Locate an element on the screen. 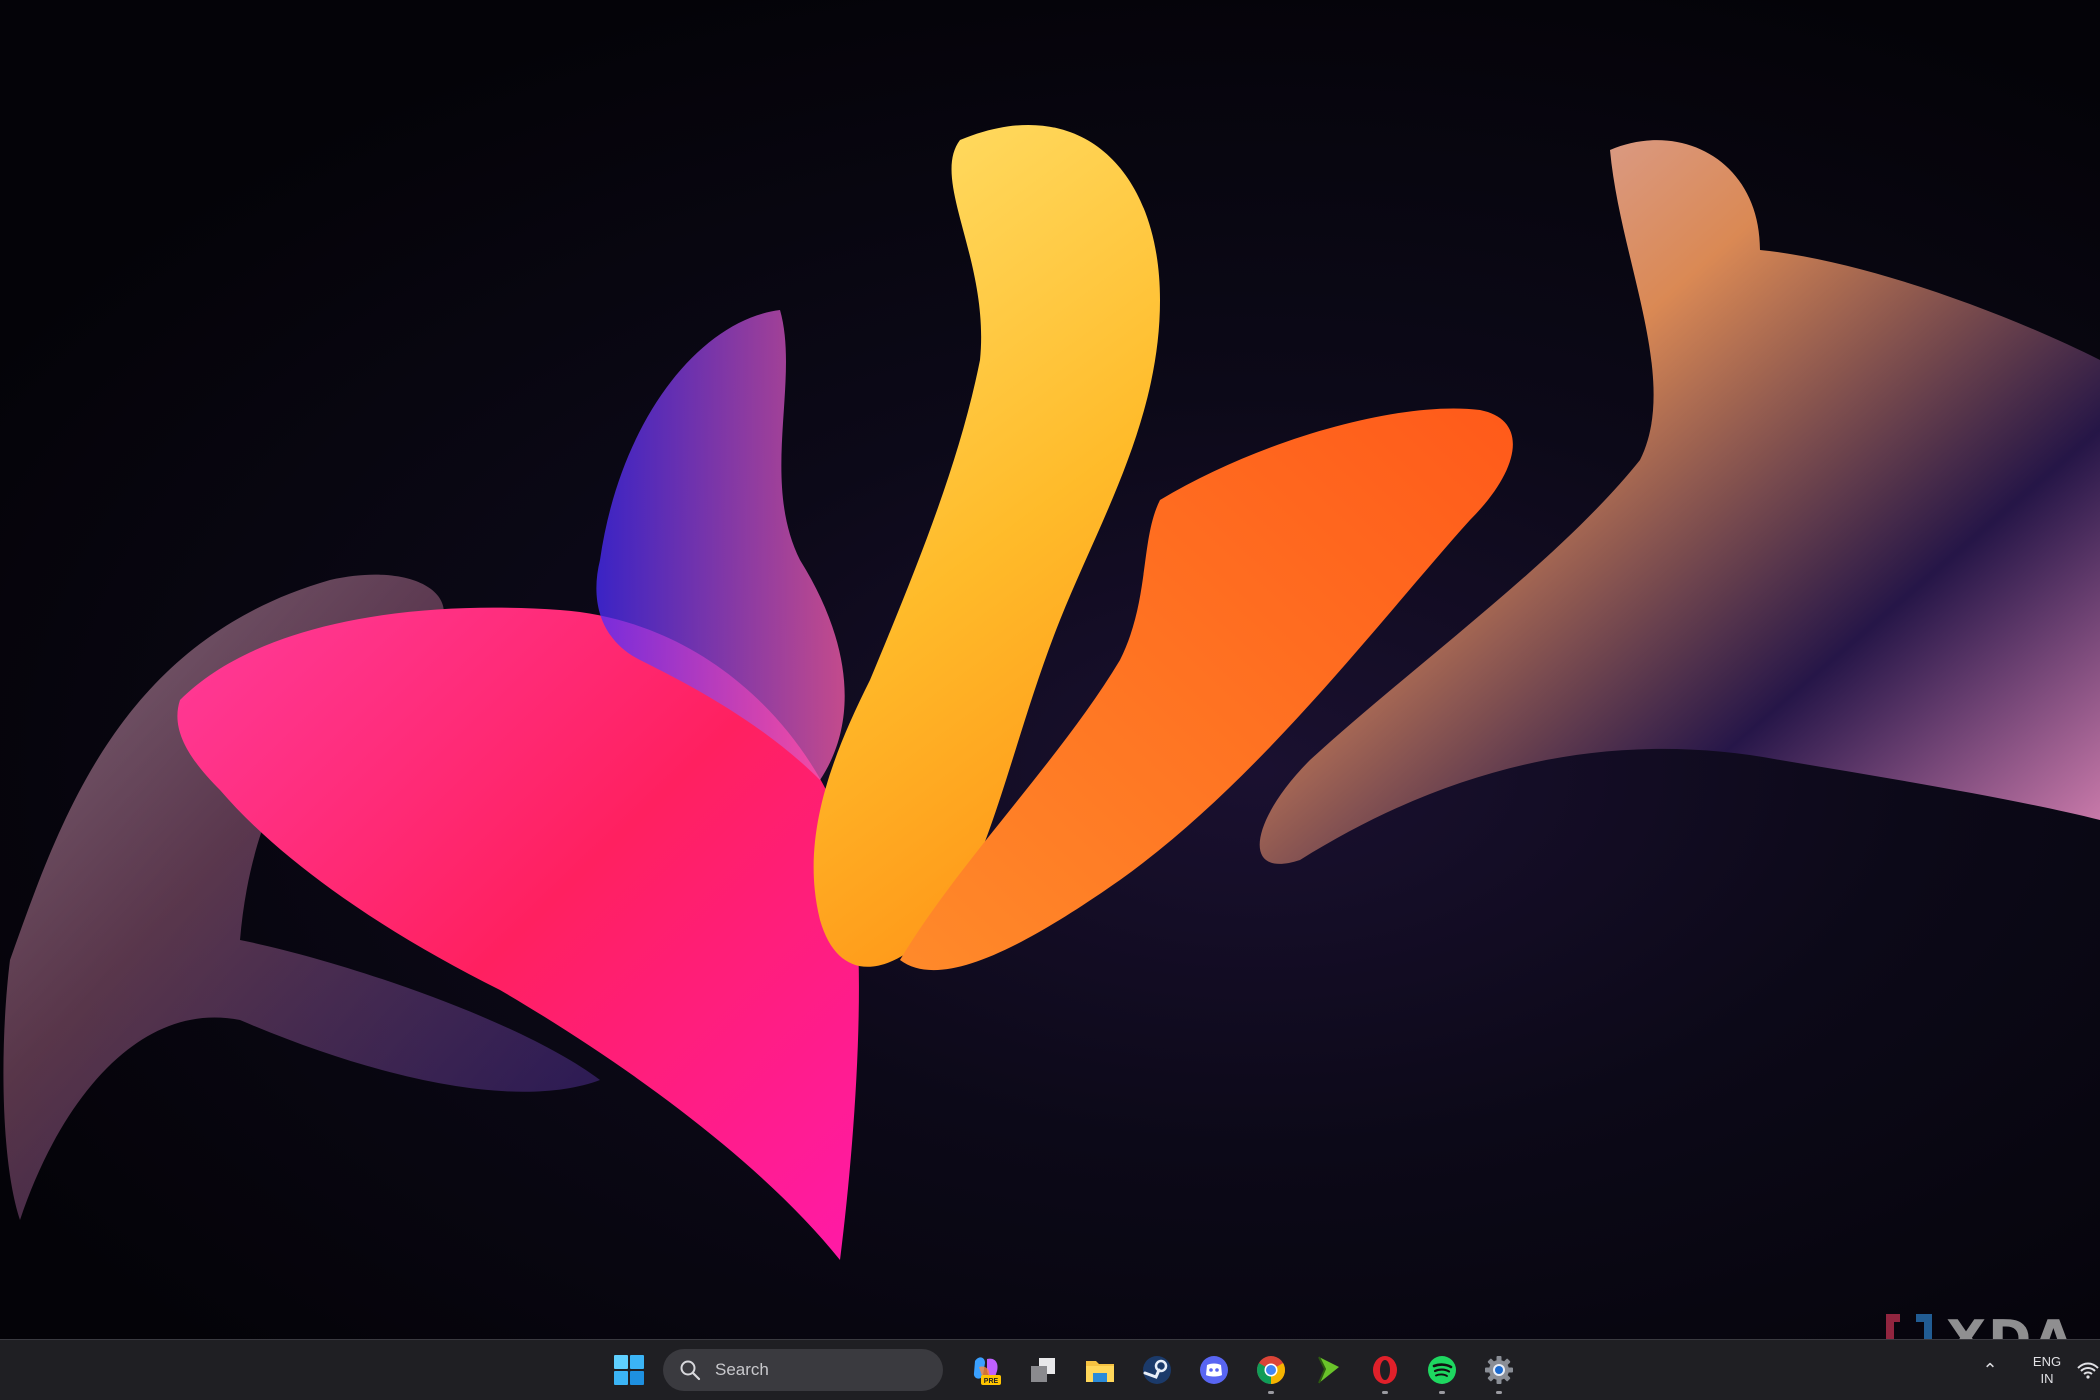  system-tray: ⌃ ENG IN is located at coordinates (2035, 1370).